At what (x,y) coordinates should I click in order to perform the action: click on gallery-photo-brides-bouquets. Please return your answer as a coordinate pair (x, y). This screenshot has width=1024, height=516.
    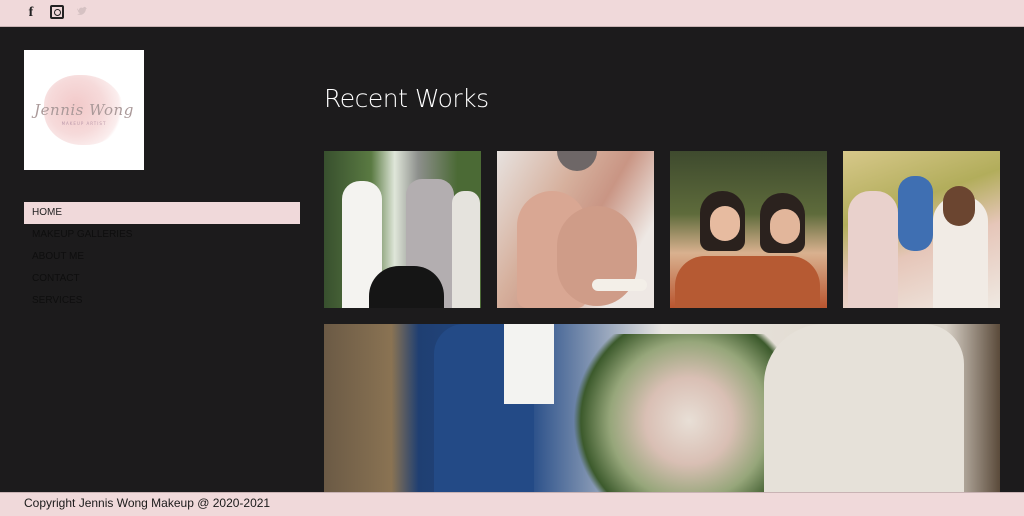
    Looking at the image, I should click on (748, 229).